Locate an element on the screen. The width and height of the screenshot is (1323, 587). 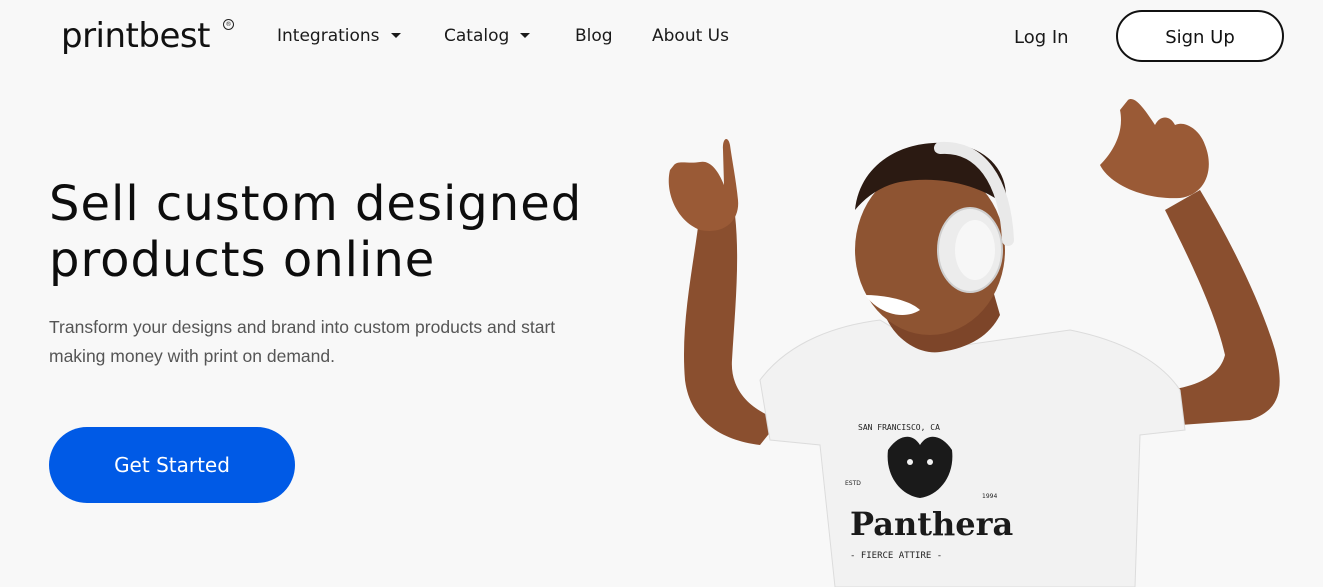
nav-catalog-label: Catalog is located at coordinates (477, 36).